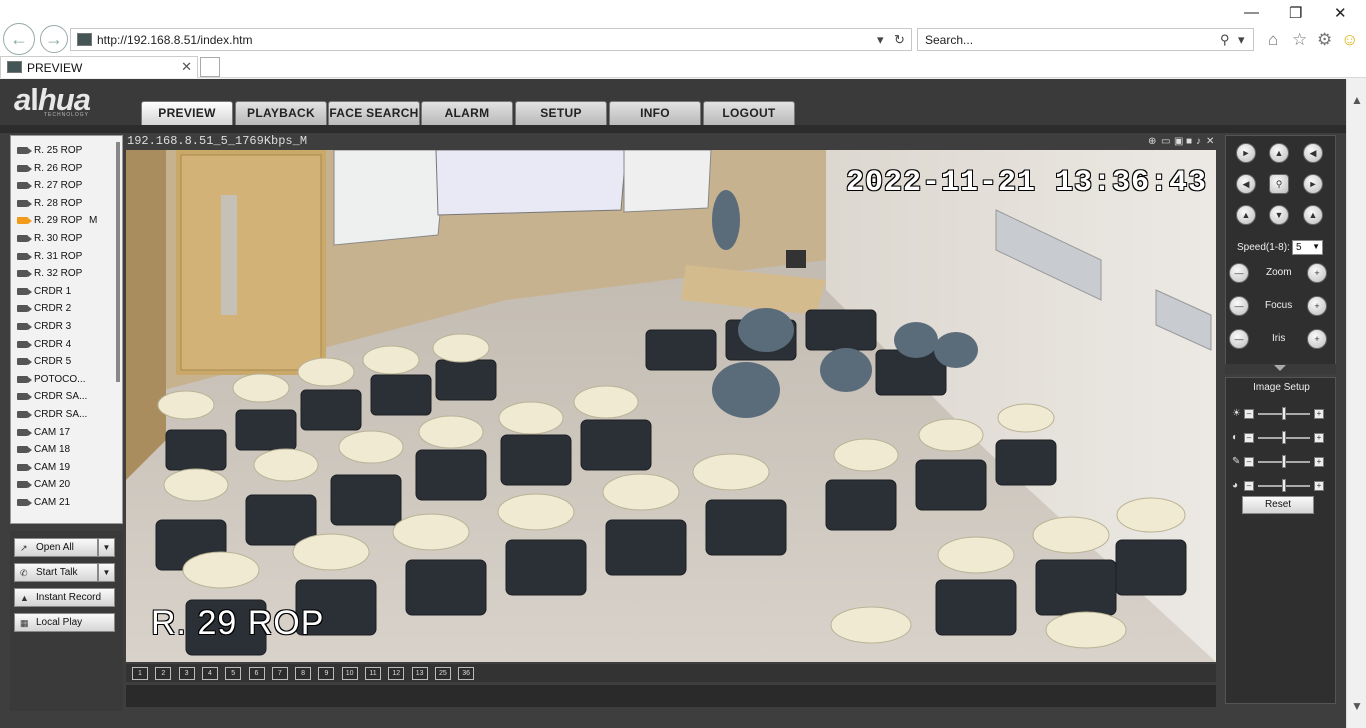 The image size is (1366, 728). Describe the element at coordinates (1307, 247) in the screenshot. I see `speed-select: 5 ▼` at that location.